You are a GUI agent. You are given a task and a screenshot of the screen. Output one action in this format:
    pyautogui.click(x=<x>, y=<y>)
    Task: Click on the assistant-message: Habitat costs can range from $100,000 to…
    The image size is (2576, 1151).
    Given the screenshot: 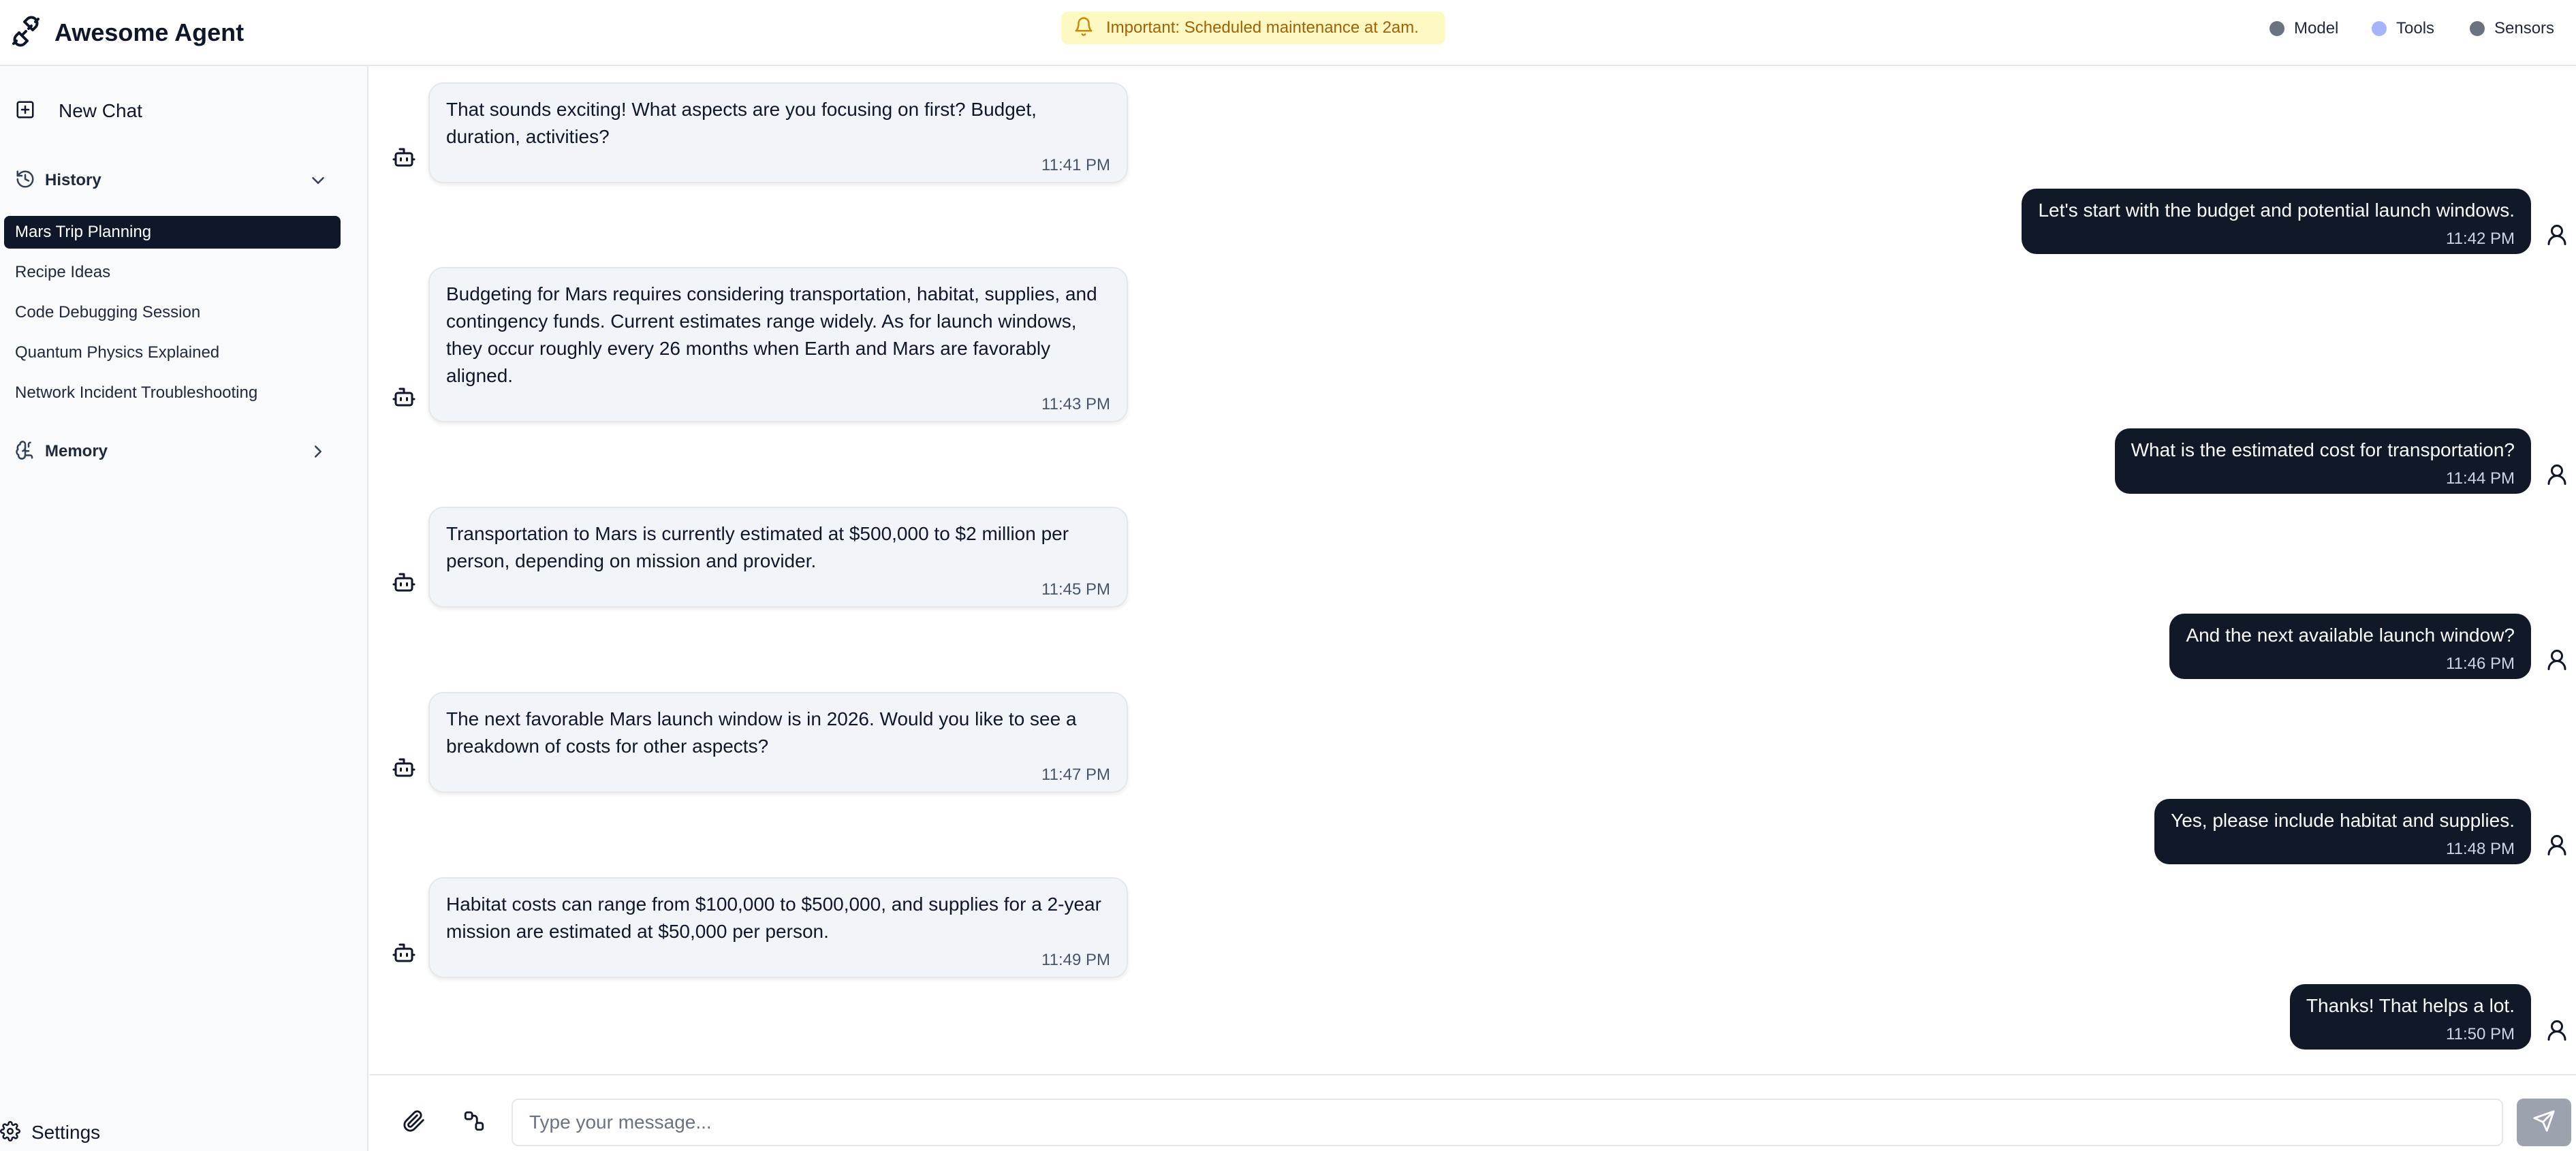 What is the action you would take?
    pyautogui.click(x=778, y=927)
    